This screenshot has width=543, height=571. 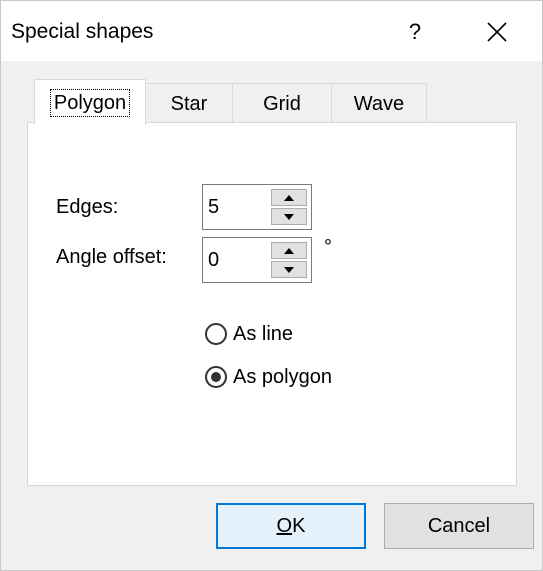 I want to click on radio-label: As polygon, so click(x=282, y=377).